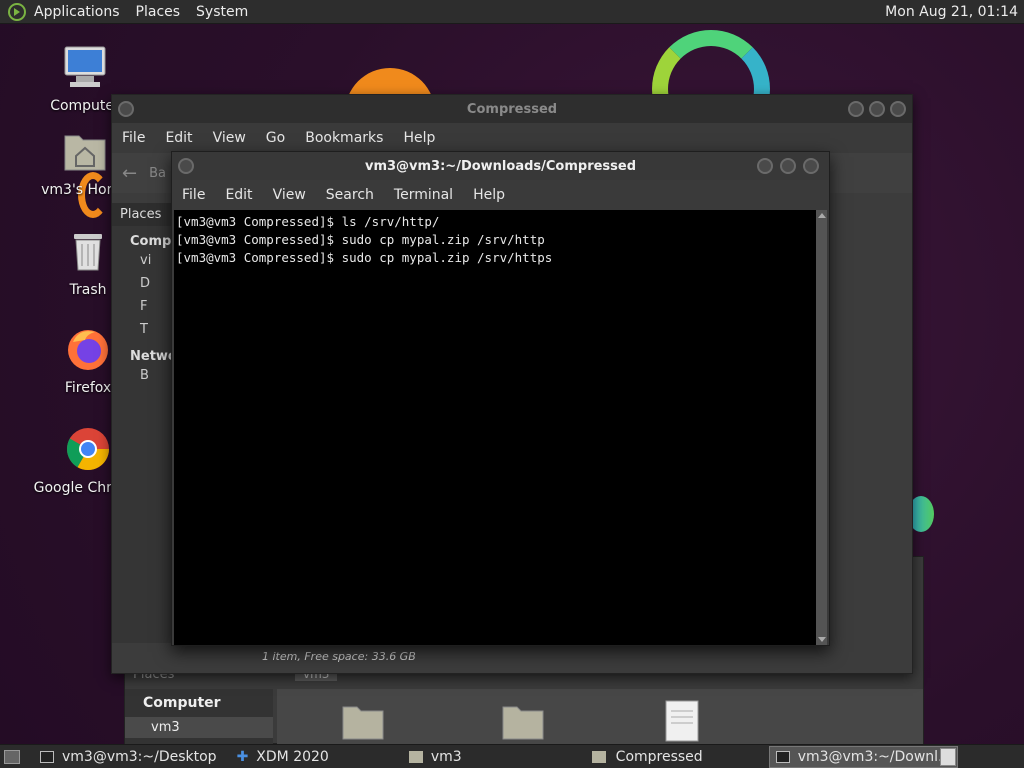 This screenshot has height=768, width=1024. What do you see at coordinates (659, 756) in the screenshot?
I see `taskbar-item-label: Compressed` at bounding box center [659, 756].